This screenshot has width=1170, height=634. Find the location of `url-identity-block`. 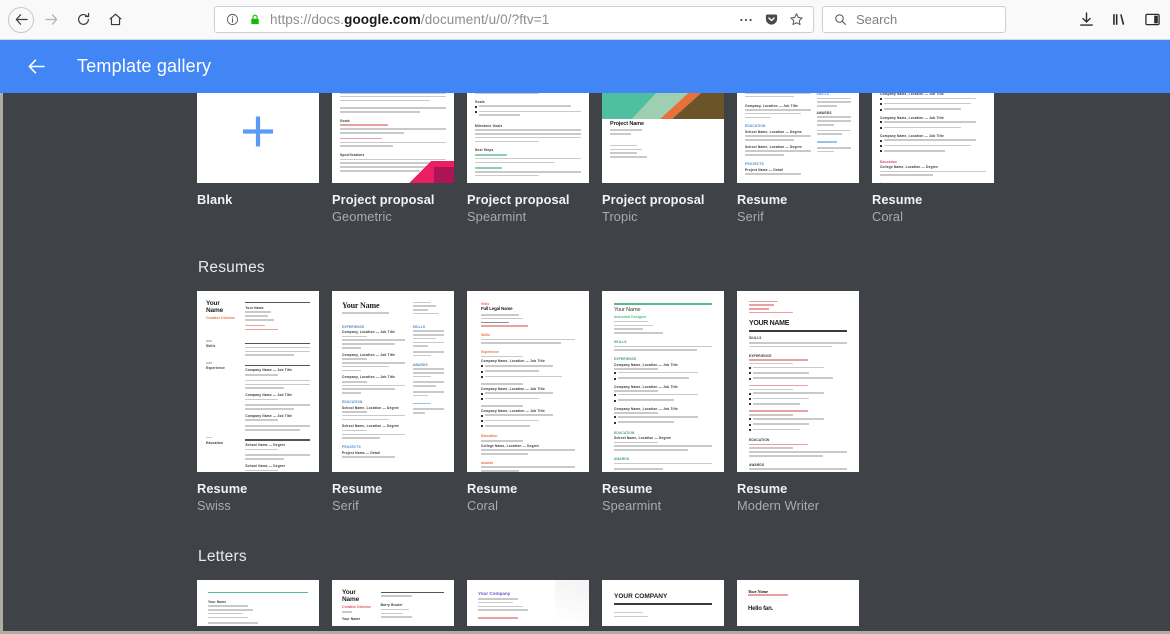

url-identity-block is located at coordinates (242, 20).